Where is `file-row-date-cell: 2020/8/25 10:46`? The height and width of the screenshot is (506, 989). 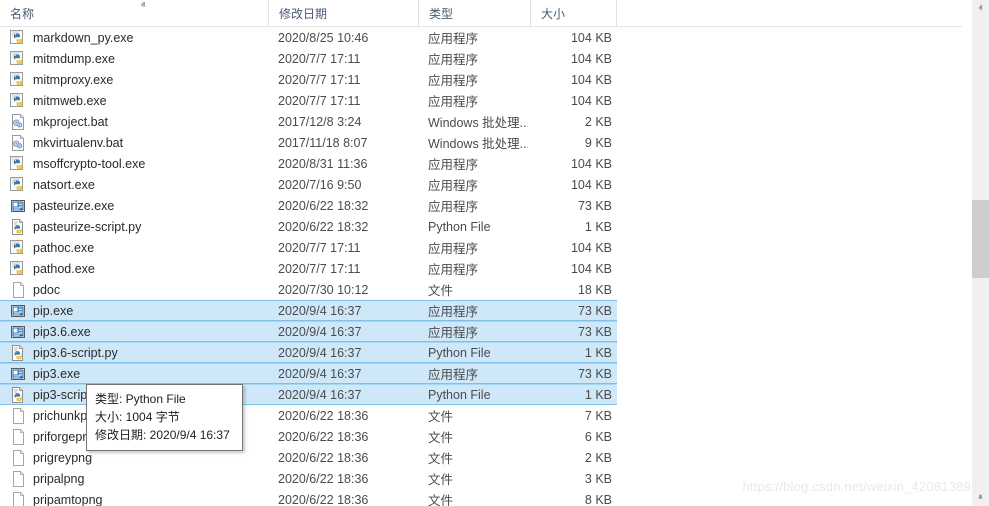
file-row-date-cell: 2020/8/25 10:46 is located at coordinates (323, 37).